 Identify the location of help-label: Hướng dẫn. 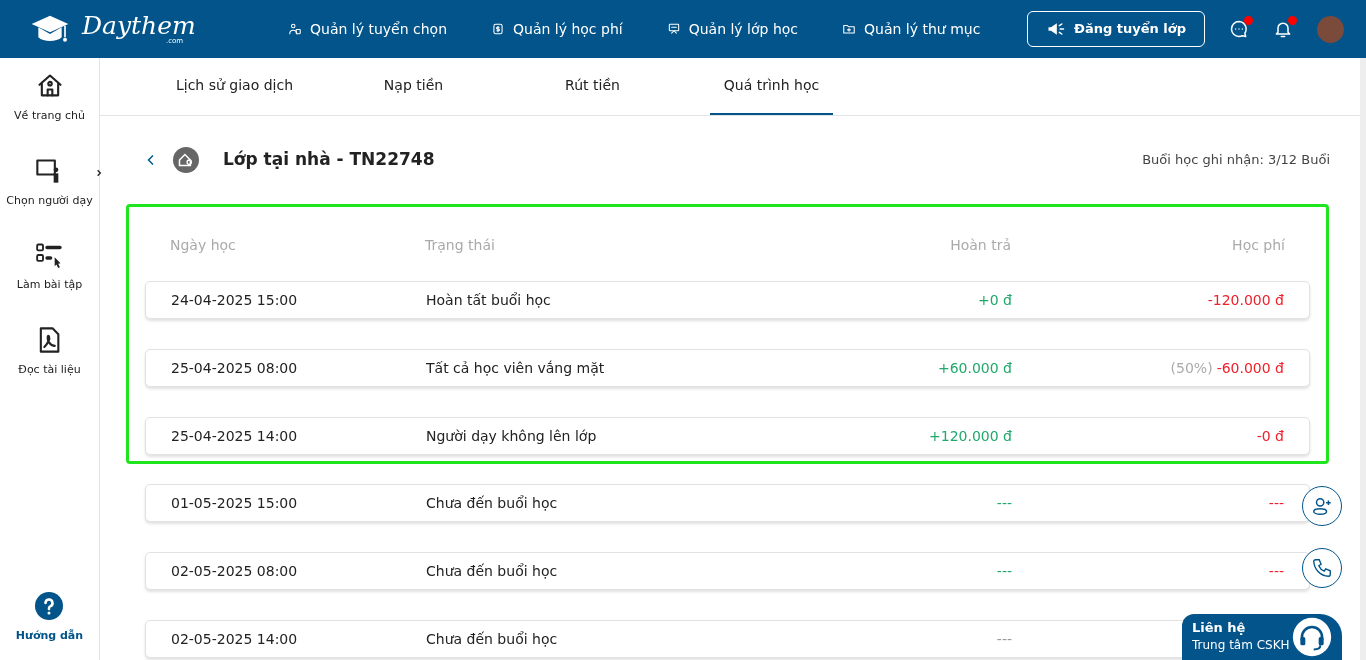
(49, 635).